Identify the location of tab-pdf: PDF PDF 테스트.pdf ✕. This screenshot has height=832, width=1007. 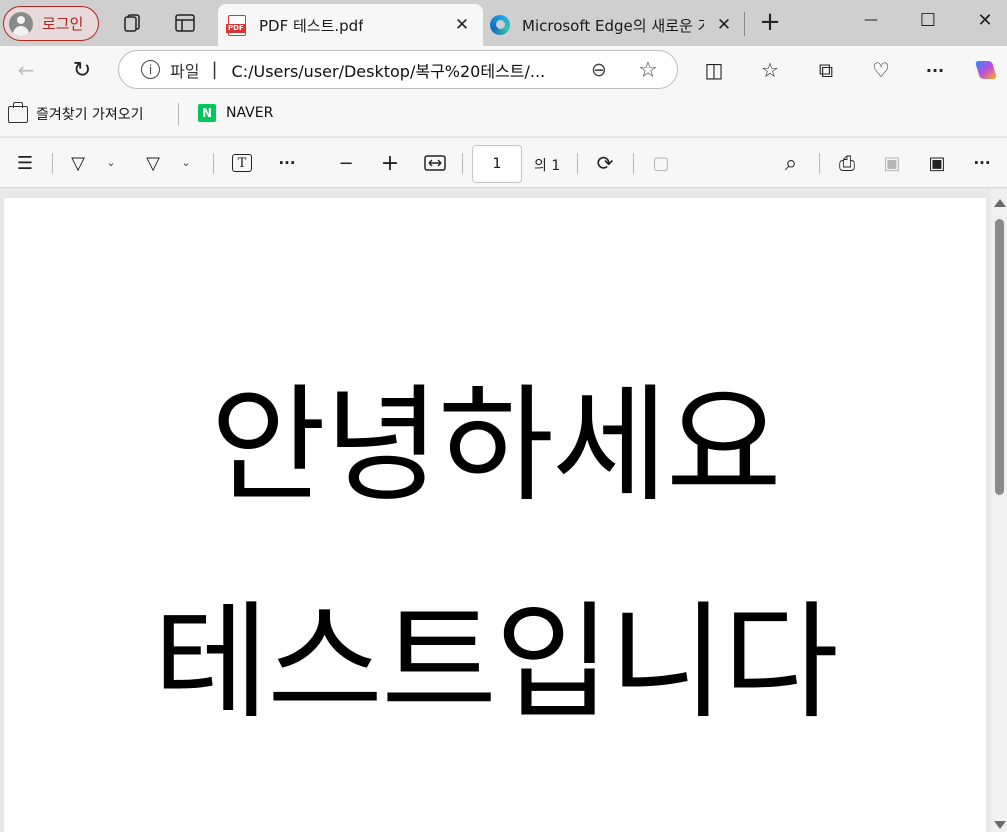
(350, 25).